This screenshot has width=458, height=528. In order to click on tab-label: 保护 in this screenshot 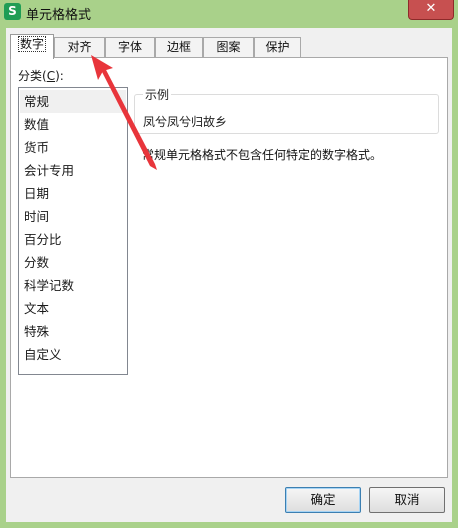, I will do `click(277, 47)`.